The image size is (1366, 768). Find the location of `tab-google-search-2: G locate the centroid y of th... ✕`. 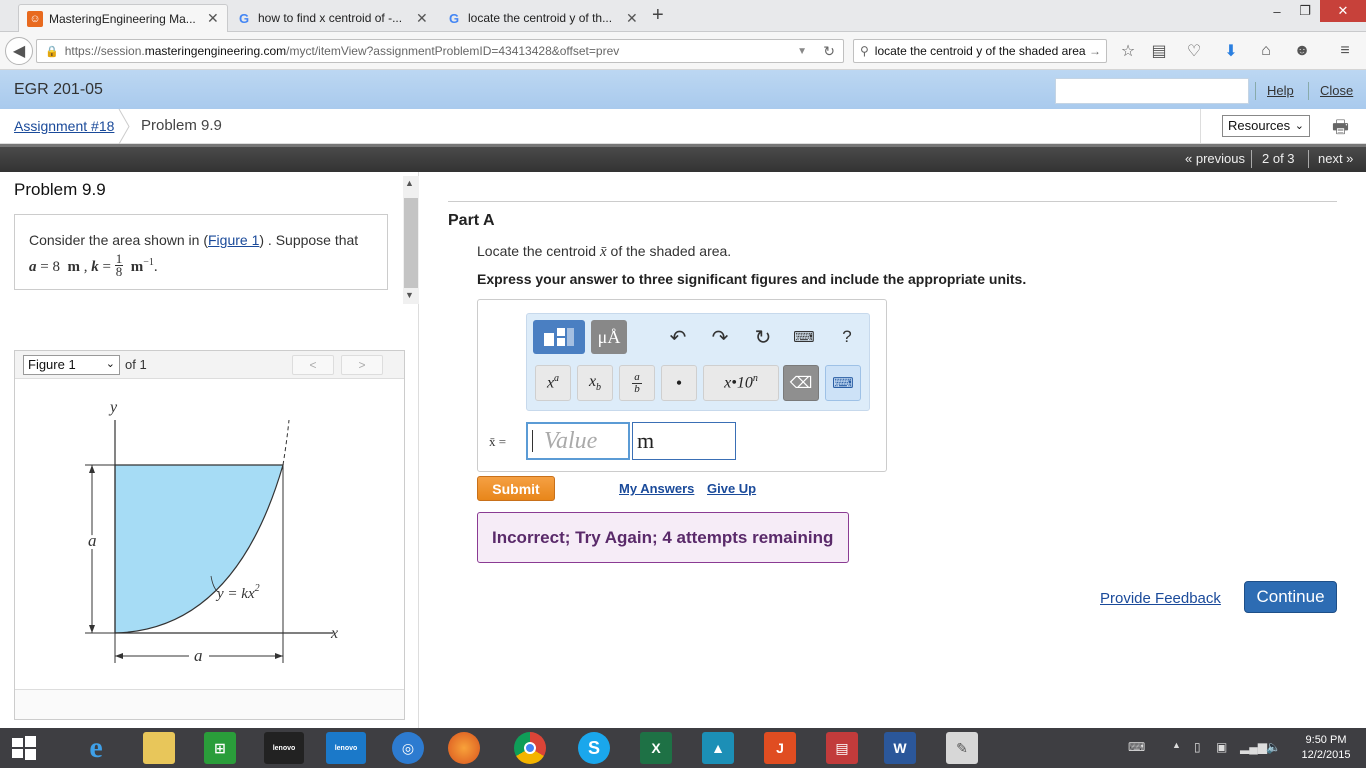

tab-google-search-2: G locate the centroid y of th... ✕ is located at coordinates (542, 18).